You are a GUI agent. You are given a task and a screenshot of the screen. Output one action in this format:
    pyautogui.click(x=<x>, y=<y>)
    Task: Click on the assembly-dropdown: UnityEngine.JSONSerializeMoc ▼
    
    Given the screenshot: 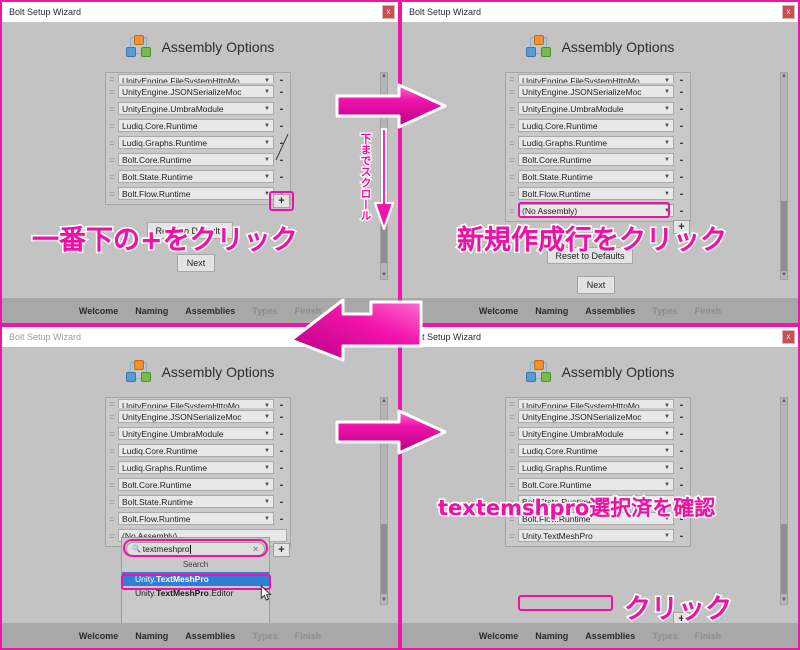 What is the action you would take?
    pyautogui.click(x=196, y=416)
    